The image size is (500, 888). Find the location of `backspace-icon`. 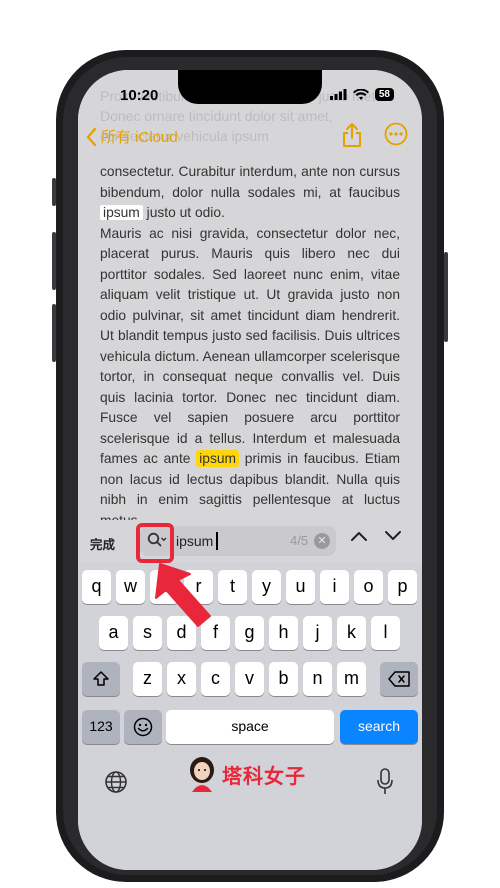

backspace-icon is located at coordinates (399, 679).